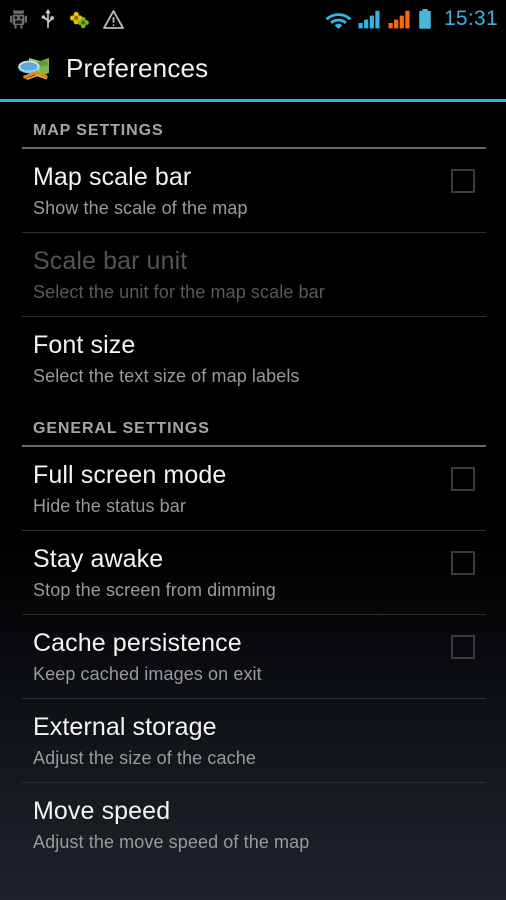 This screenshot has width=506, height=900. What do you see at coordinates (140, 208) in the screenshot?
I see `pref-summary: Show the scale of the map` at bounding box center [140, 208].